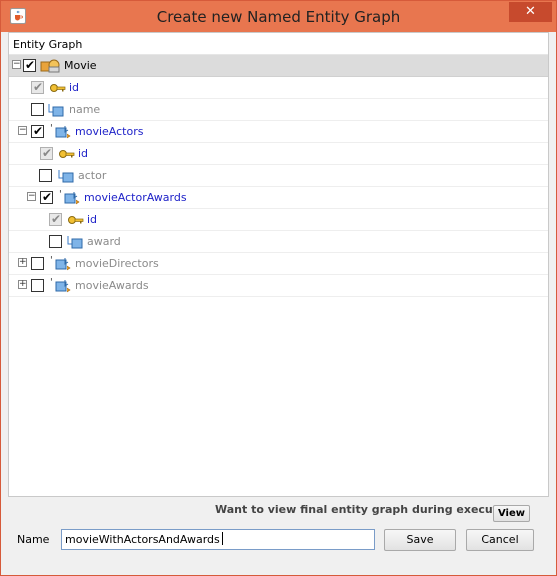 The height and width of the screenshot is (576, 557). What do you see at coordinates (85, 109) in the screenshot?
I see `node-label: name` at bounding box center [85, 109].